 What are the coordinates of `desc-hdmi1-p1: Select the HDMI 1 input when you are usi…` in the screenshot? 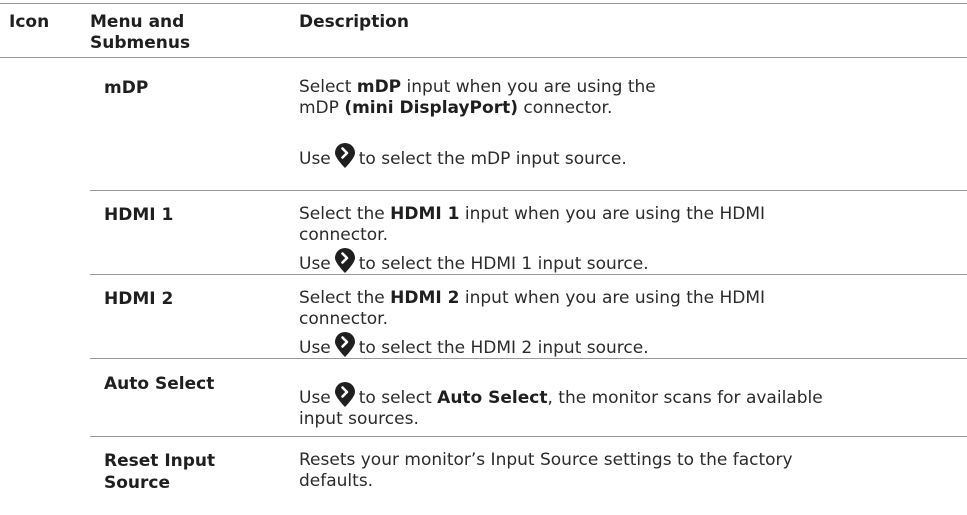 It's located at (532, 224).